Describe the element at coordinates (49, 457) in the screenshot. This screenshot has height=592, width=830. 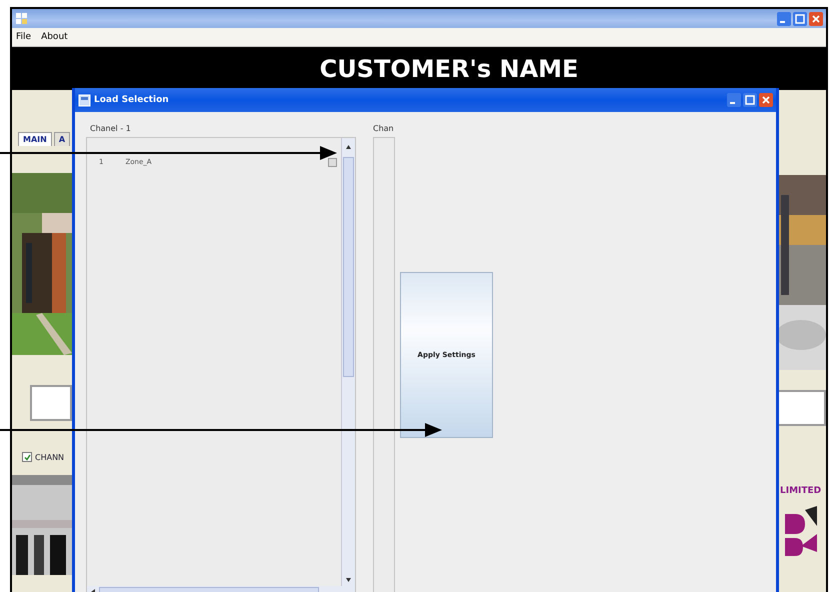
I see `checkbox-label: CHANN` at that location.